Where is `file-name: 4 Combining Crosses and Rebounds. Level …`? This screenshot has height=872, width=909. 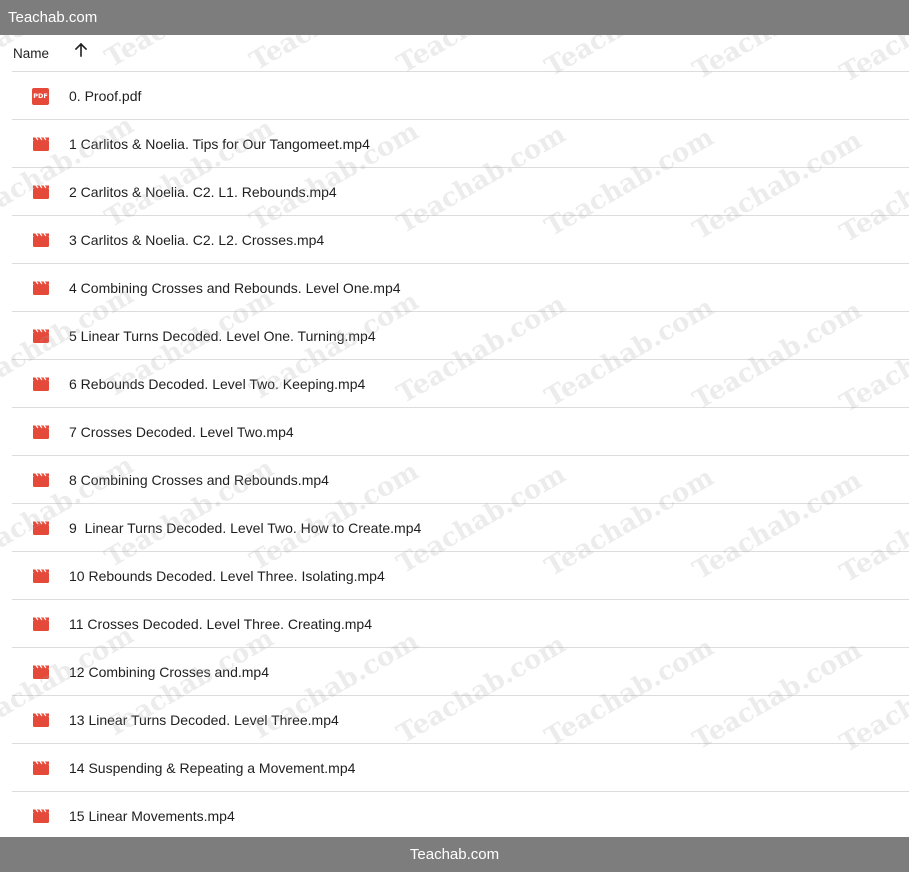
file-name: 4 Combining Crosses and Rebounds. Level … is located at coordinates (235, 288).